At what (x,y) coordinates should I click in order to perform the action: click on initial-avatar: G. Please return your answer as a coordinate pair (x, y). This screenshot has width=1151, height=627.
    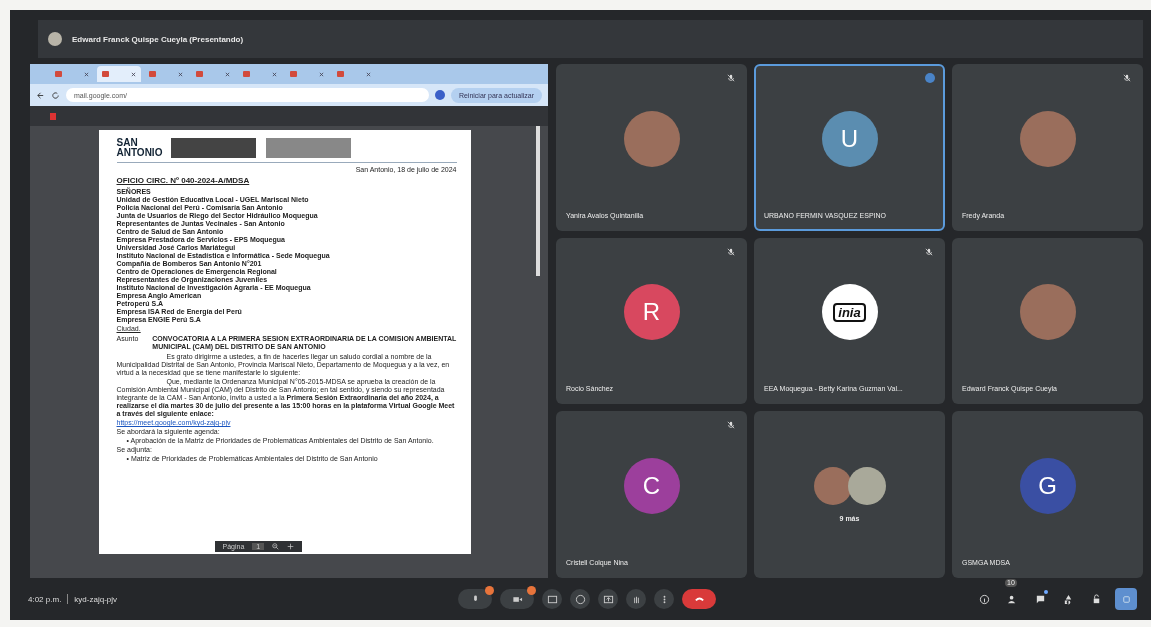
    Looking at the image, I should click on (1047, 486).